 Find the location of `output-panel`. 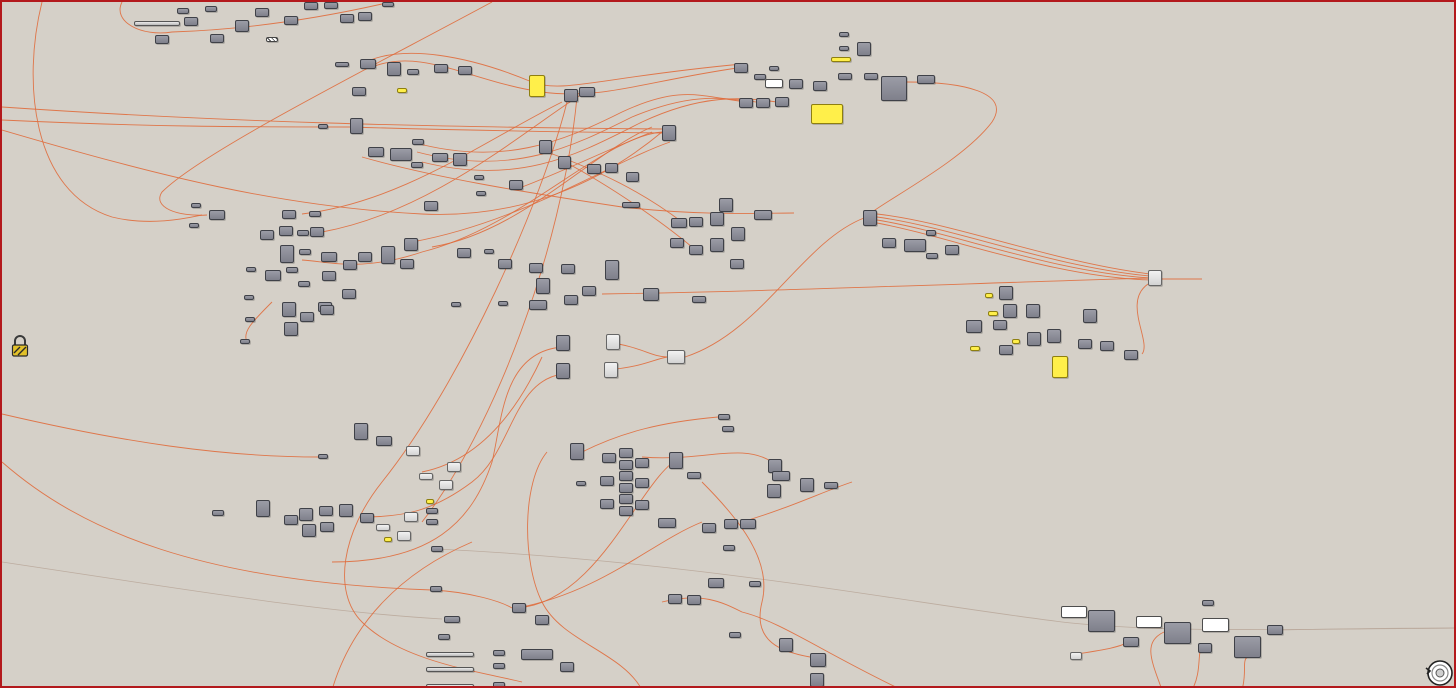

output-panel is located at coordinates (1074, 612).